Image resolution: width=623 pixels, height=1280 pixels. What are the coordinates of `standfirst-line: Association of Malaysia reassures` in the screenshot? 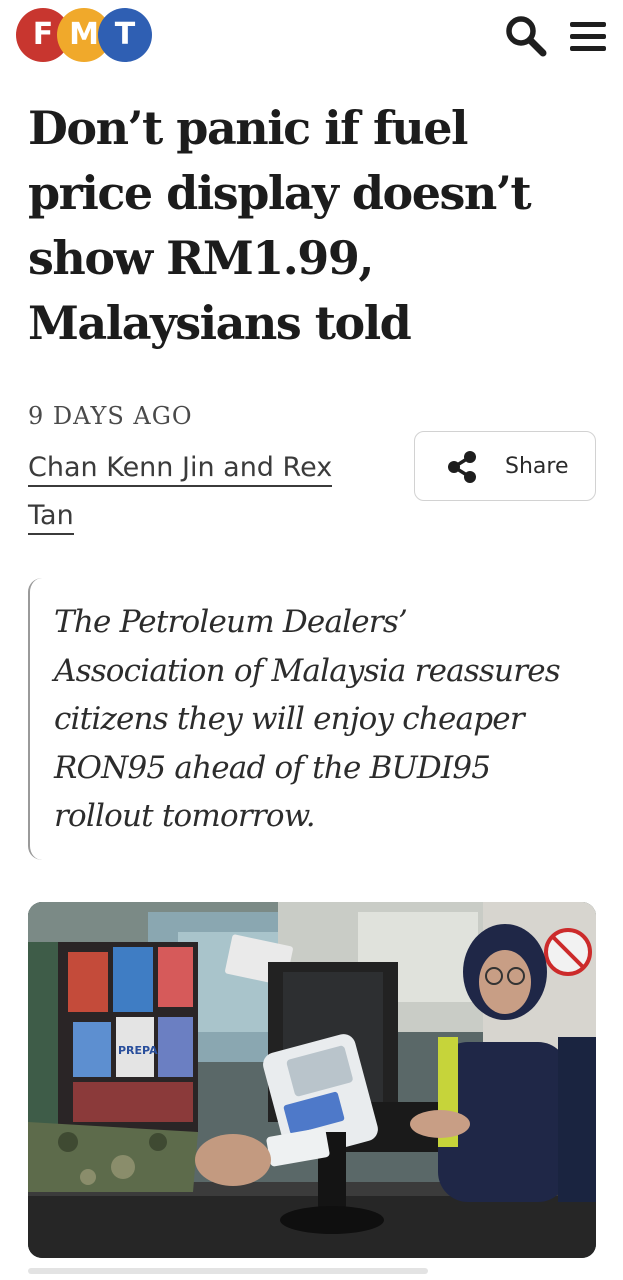 It's located at (307, 670).